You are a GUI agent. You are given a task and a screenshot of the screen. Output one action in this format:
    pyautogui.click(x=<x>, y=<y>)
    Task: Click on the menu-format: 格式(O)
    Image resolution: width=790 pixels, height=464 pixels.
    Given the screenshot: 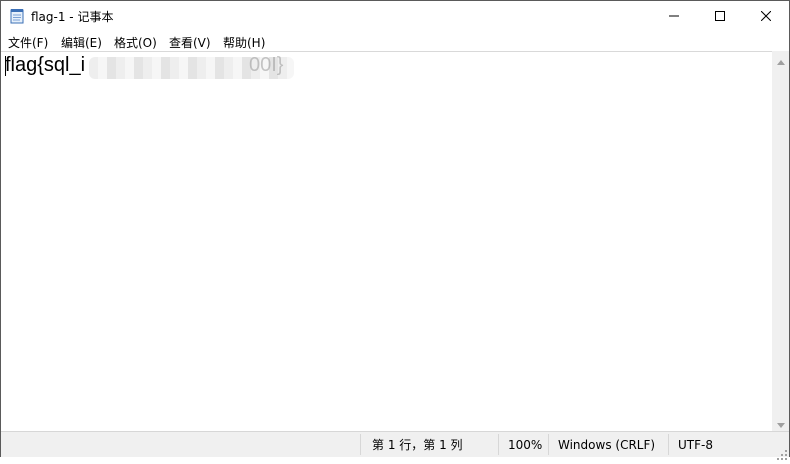 What is the action you would take?
    pyautogui.click(x=135, y=42)
    